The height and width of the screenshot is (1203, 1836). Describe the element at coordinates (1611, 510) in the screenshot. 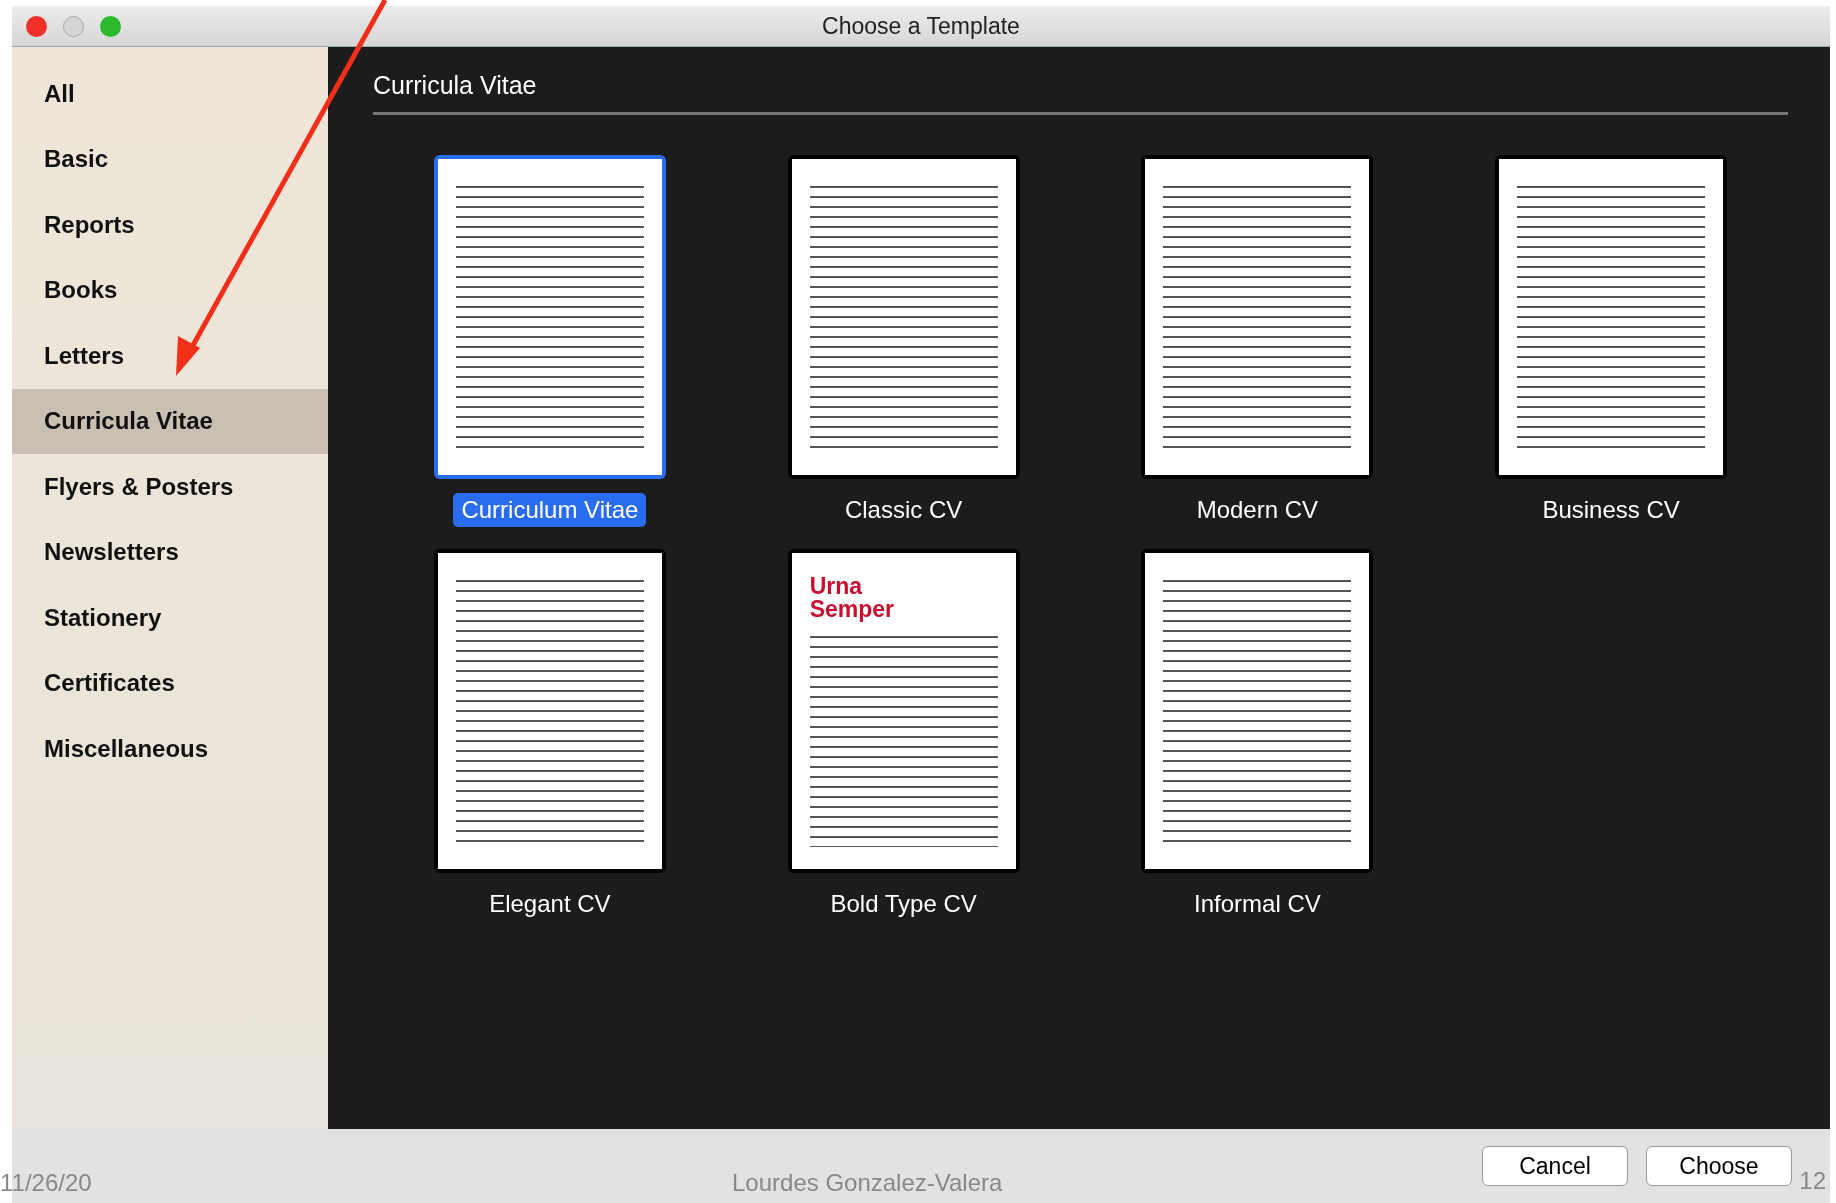

I see `template-label: Business CV` at that location.